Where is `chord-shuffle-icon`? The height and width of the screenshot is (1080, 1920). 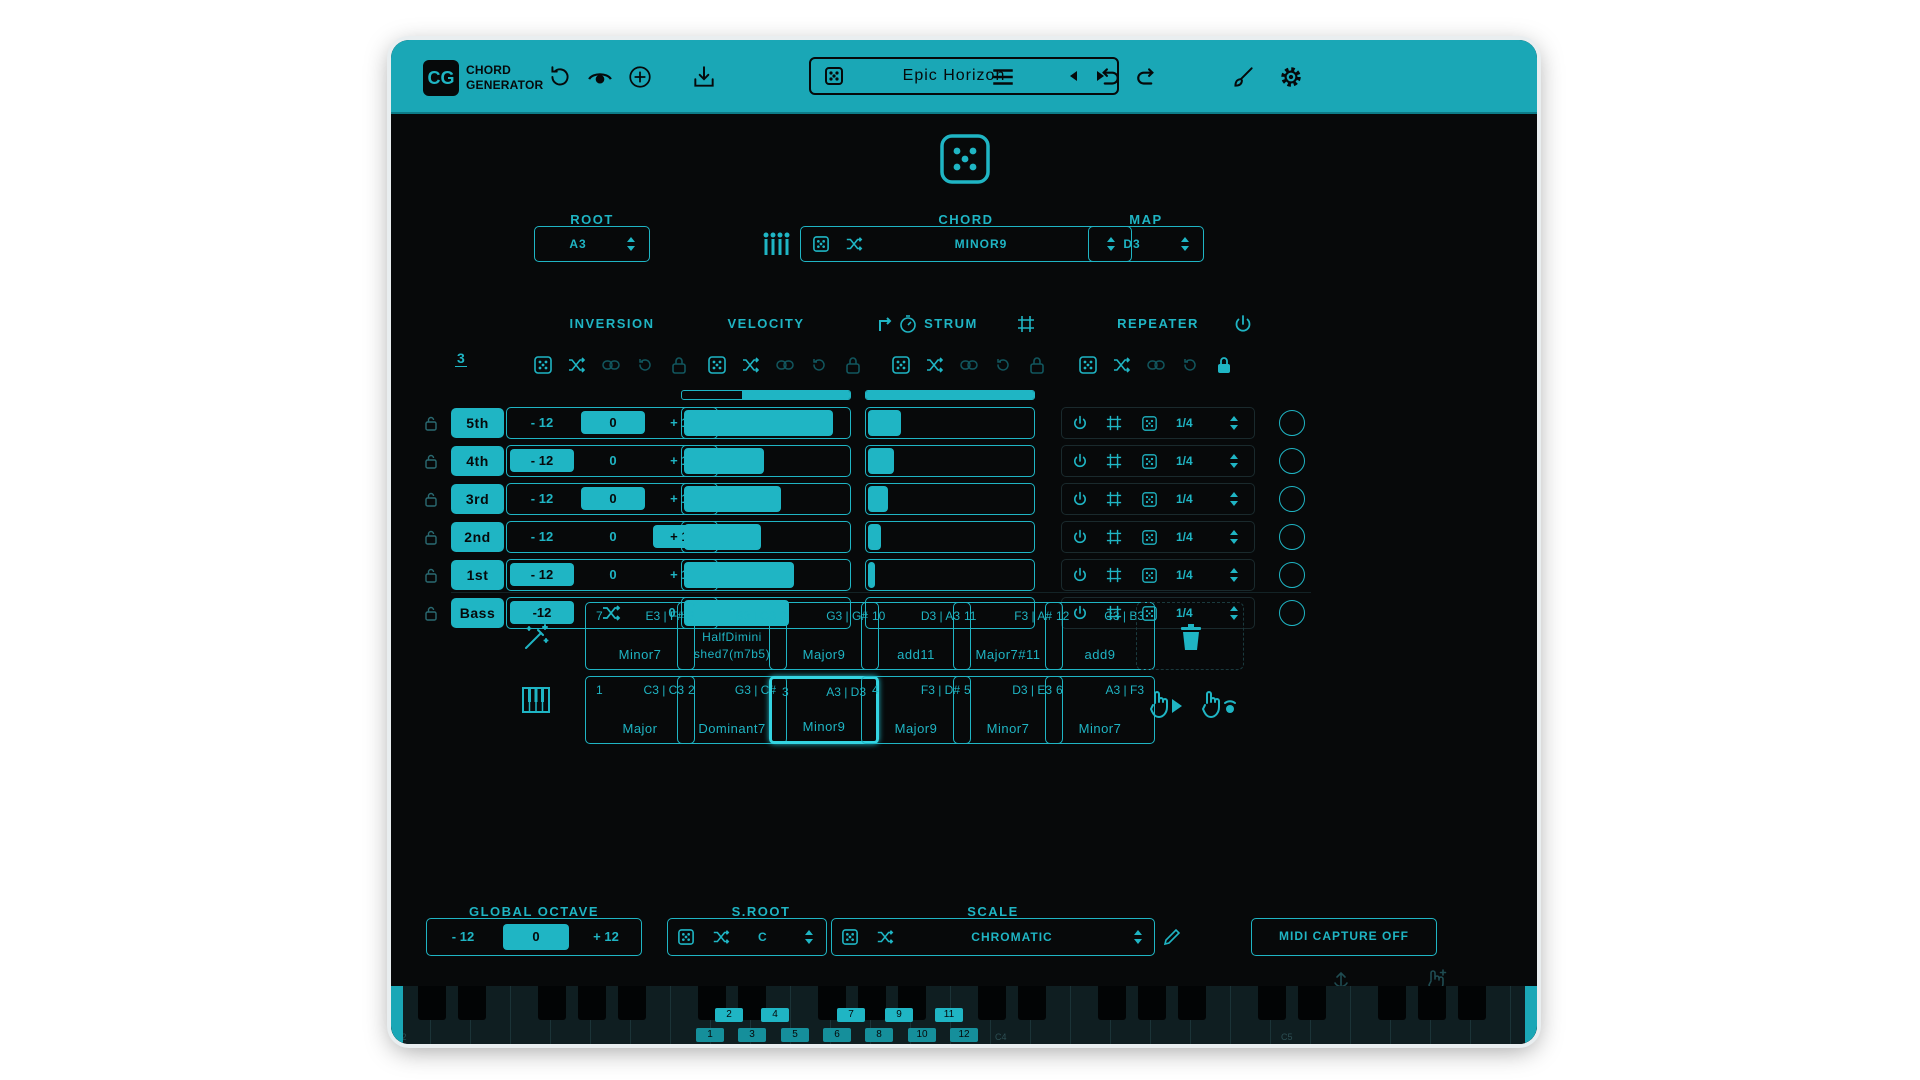 chord-shuffle-icon is located at coordinates (854, 244).